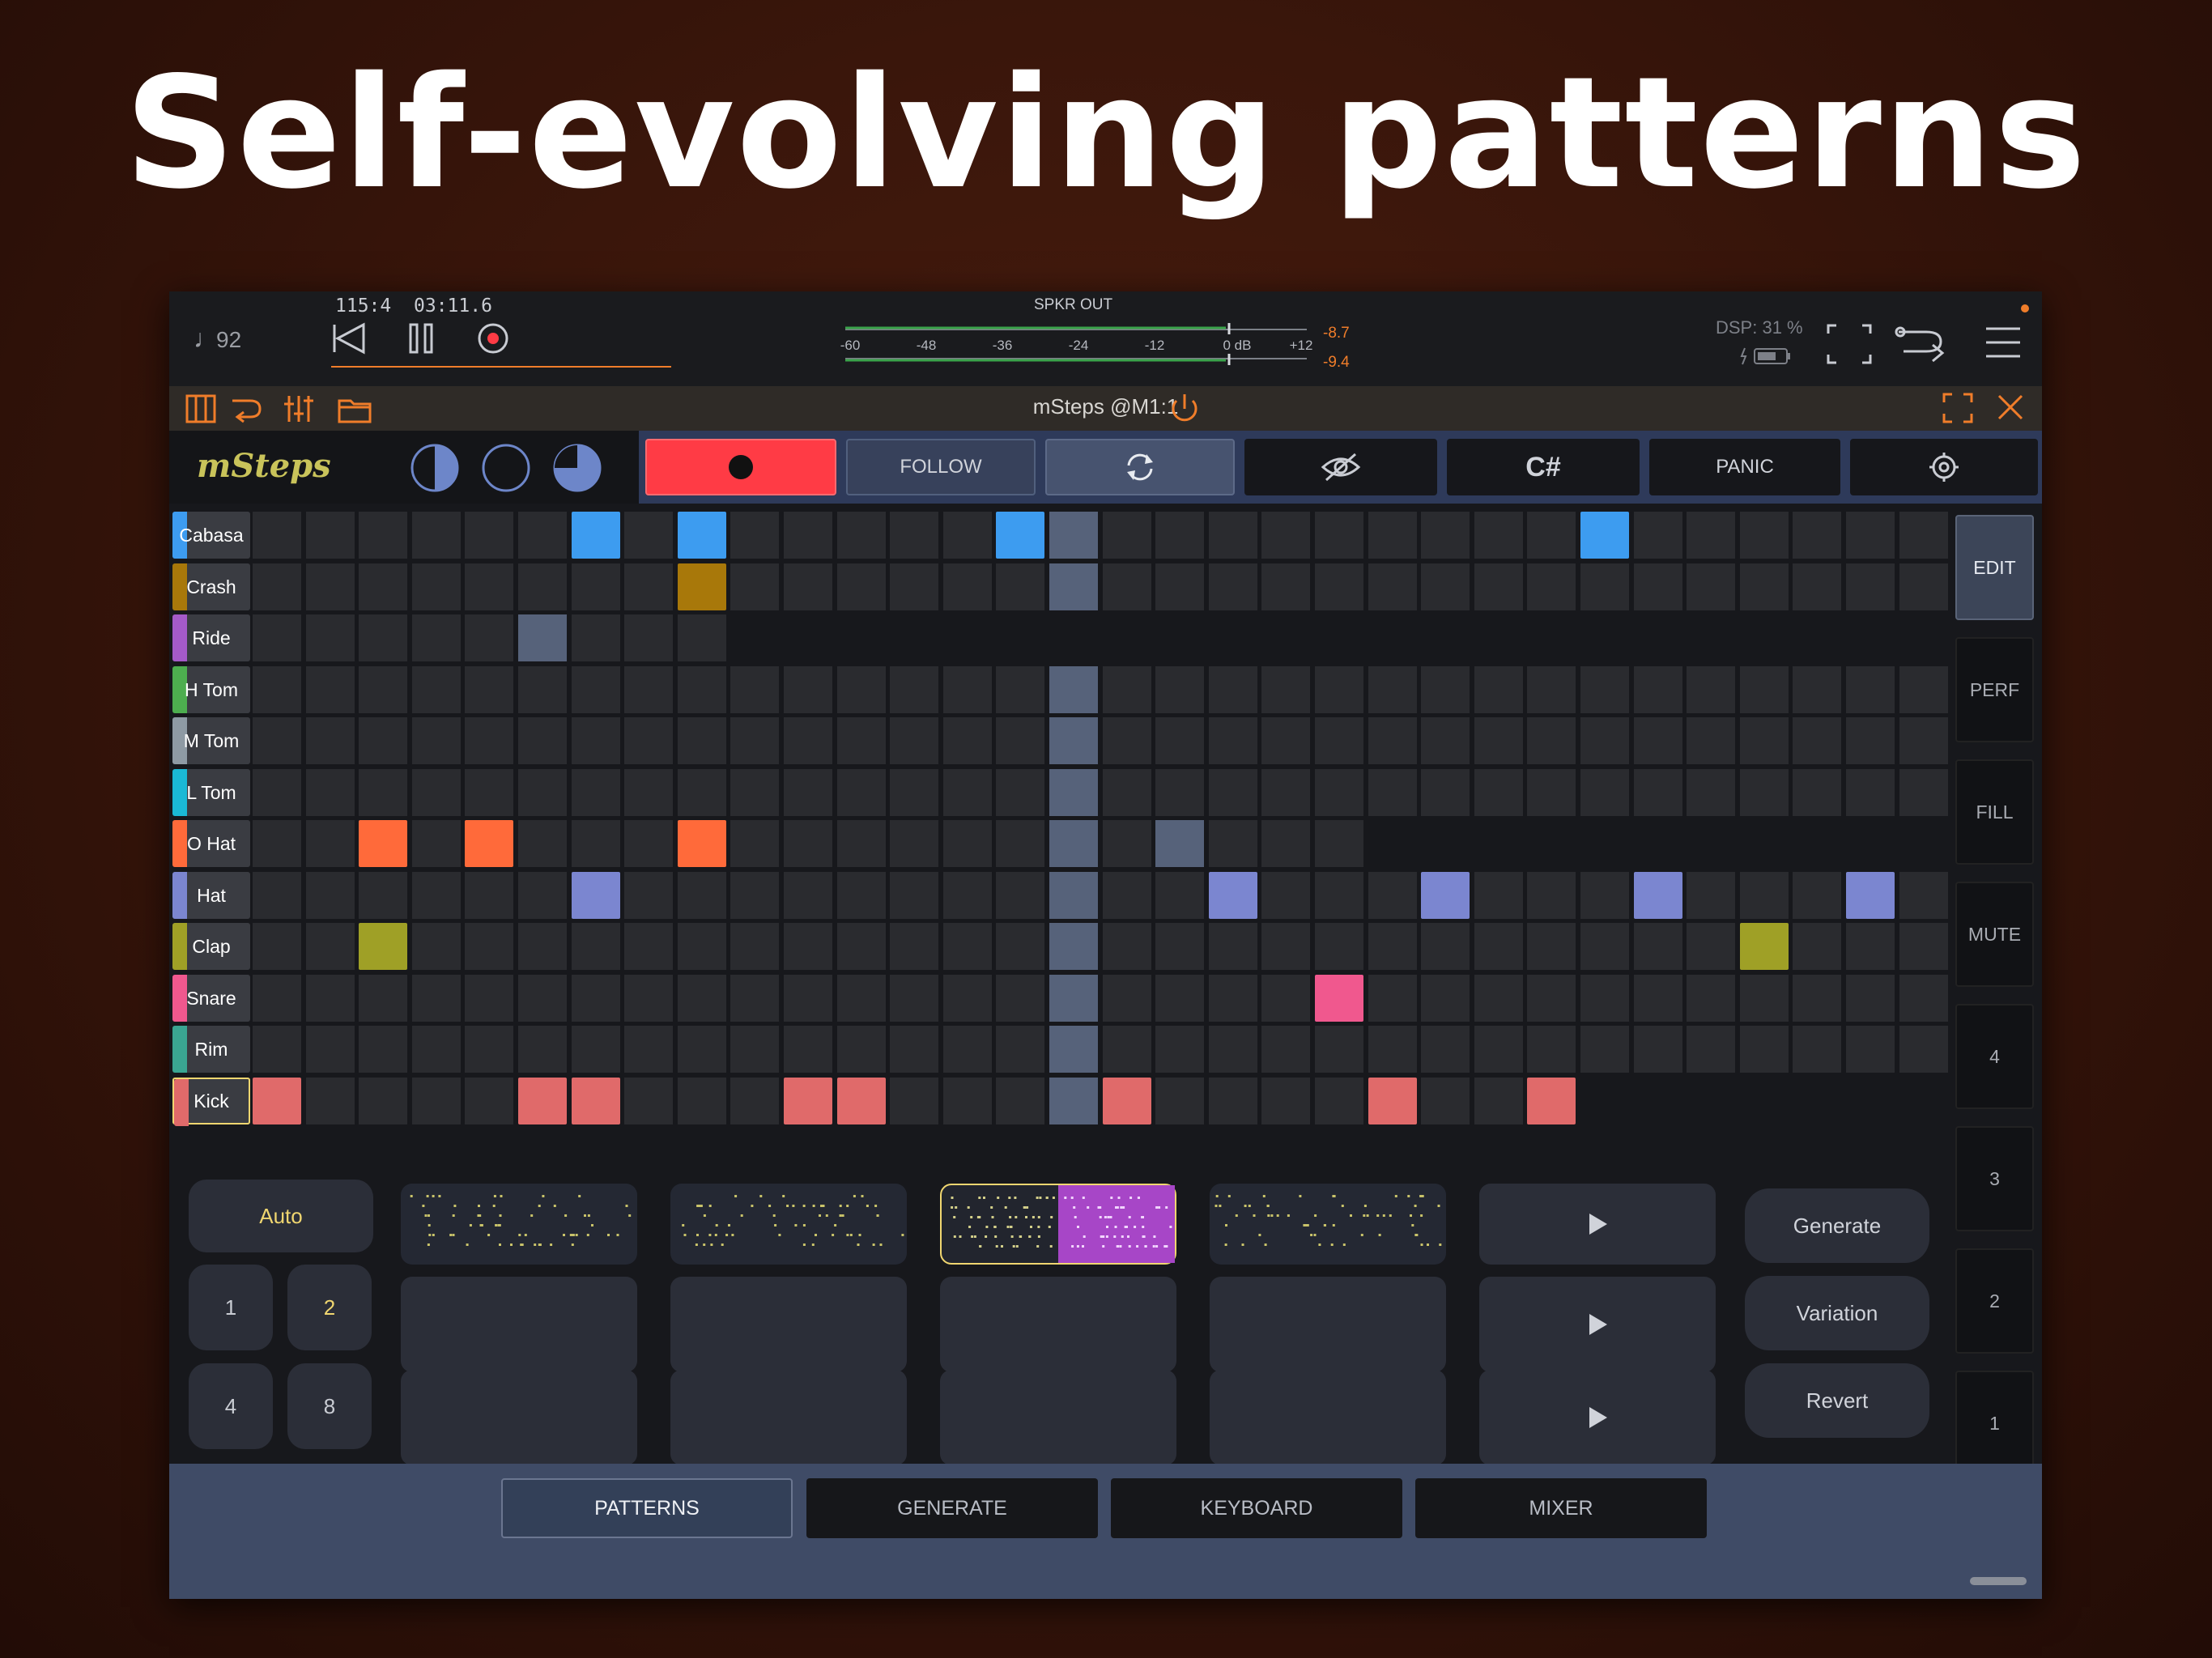 The width and height of the screenshot is (2212, 1658). What do you see at coordinates (211, 946) in the screenshot?
I see `track-label: Clap` at bounding box center [211, 946].